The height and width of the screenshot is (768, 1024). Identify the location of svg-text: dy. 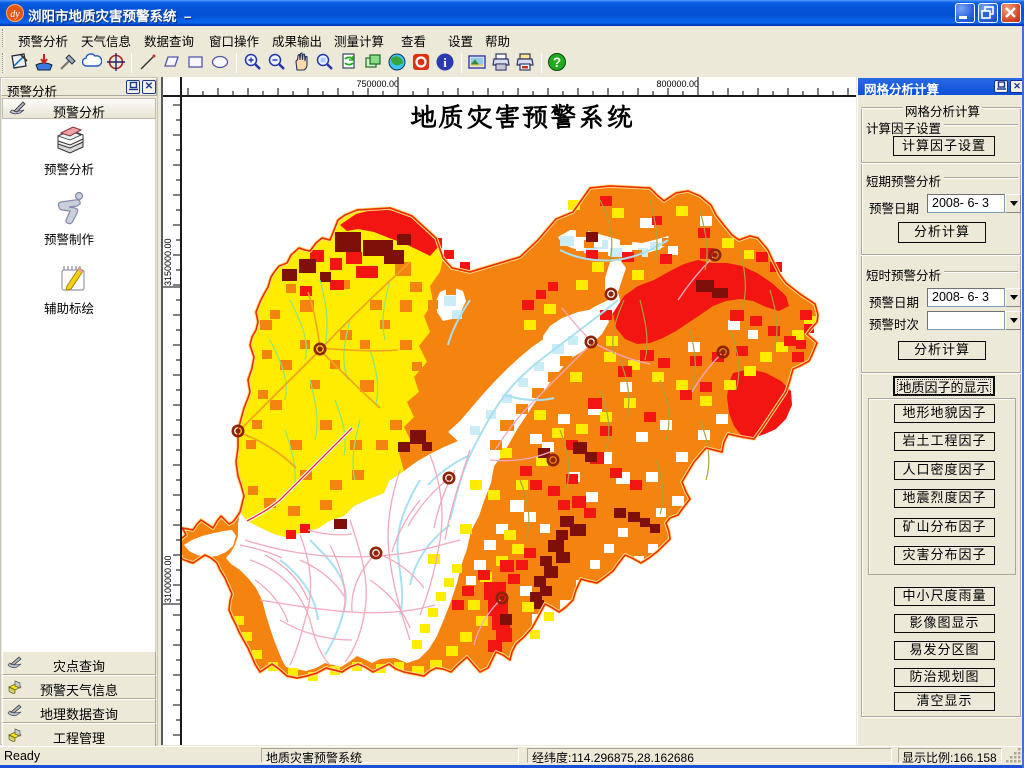
(15, 14).